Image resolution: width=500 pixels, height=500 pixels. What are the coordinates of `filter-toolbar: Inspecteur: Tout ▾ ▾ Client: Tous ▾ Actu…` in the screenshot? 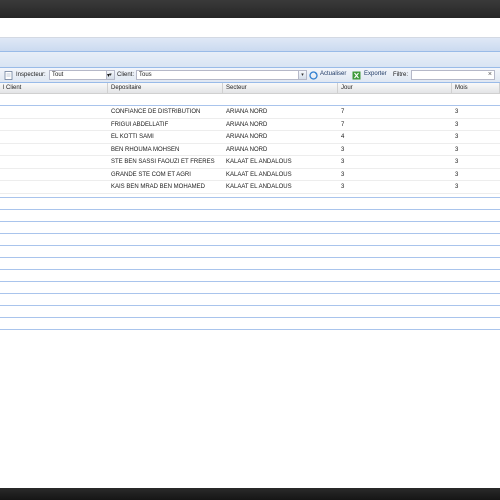 It's located at (250, 75).